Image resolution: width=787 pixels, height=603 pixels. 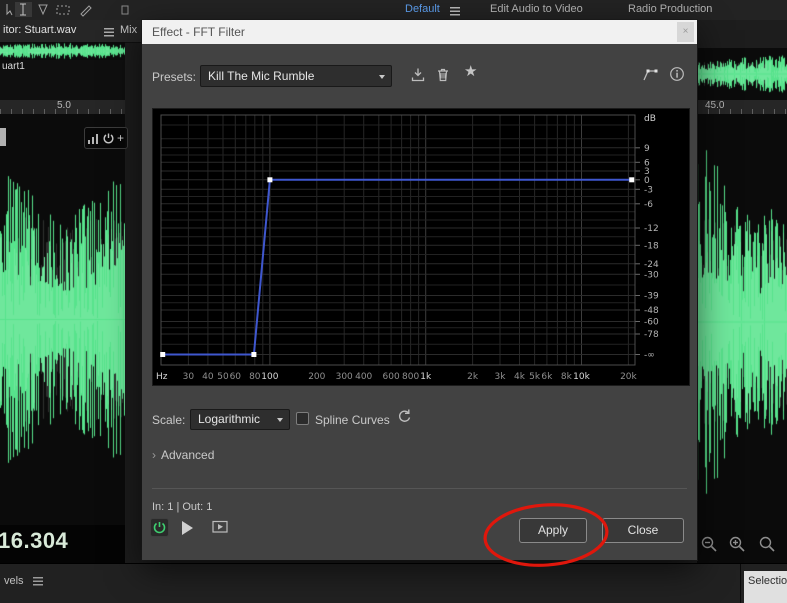 I want to click on save-preset-icon, so click(x=418, y=75).